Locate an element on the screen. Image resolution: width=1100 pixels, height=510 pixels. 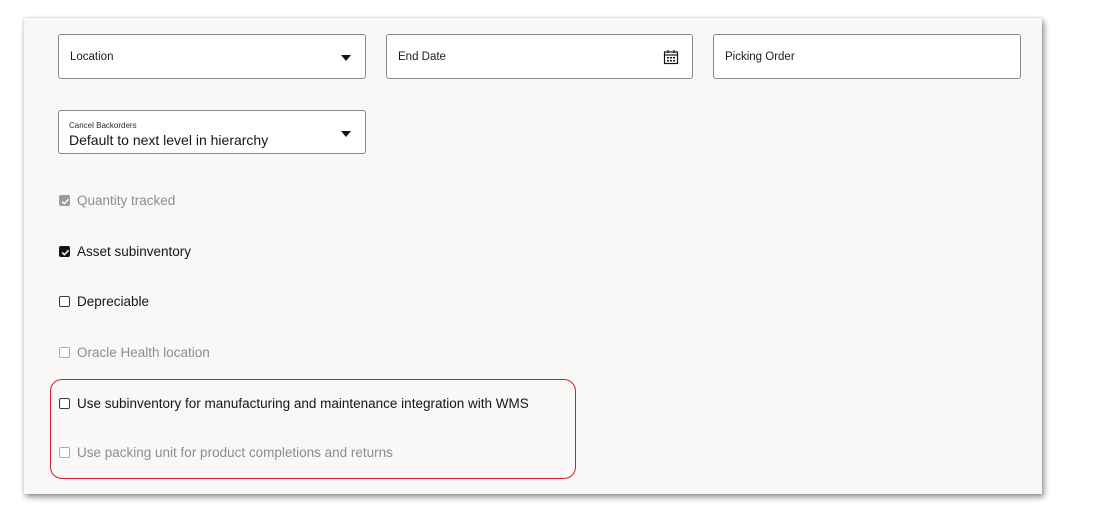
quantity-tracked-label: Quantity tracked is located at coordinates (126, 200).